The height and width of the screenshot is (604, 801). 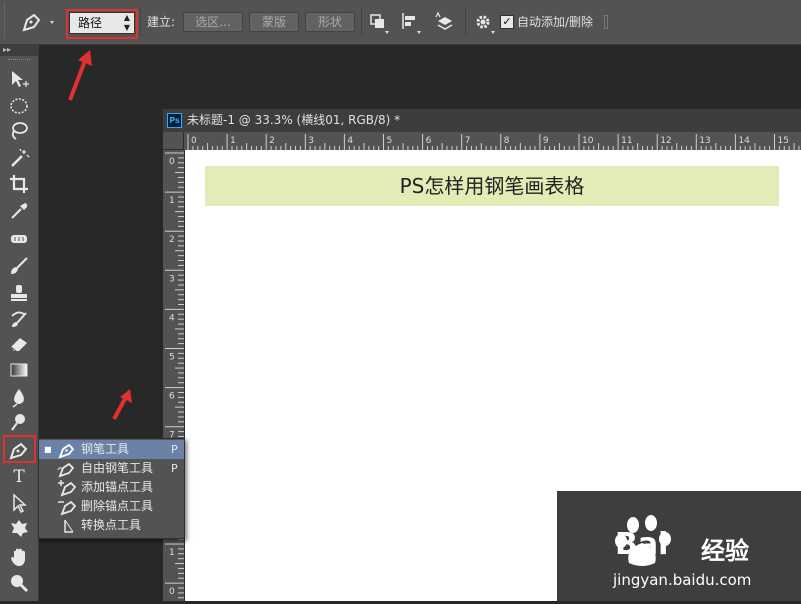 What do you see at coordinates (642, 544) in the screenshot?
I see `watermark-brand: Bai` at bounding box center [642, 544].